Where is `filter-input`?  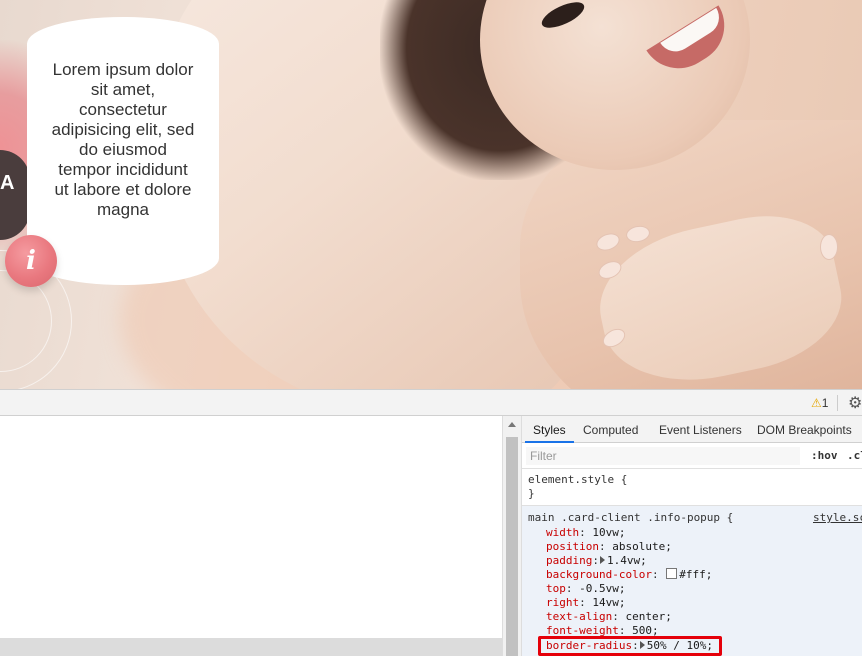
filter-input is located at coordinates (663, 456).